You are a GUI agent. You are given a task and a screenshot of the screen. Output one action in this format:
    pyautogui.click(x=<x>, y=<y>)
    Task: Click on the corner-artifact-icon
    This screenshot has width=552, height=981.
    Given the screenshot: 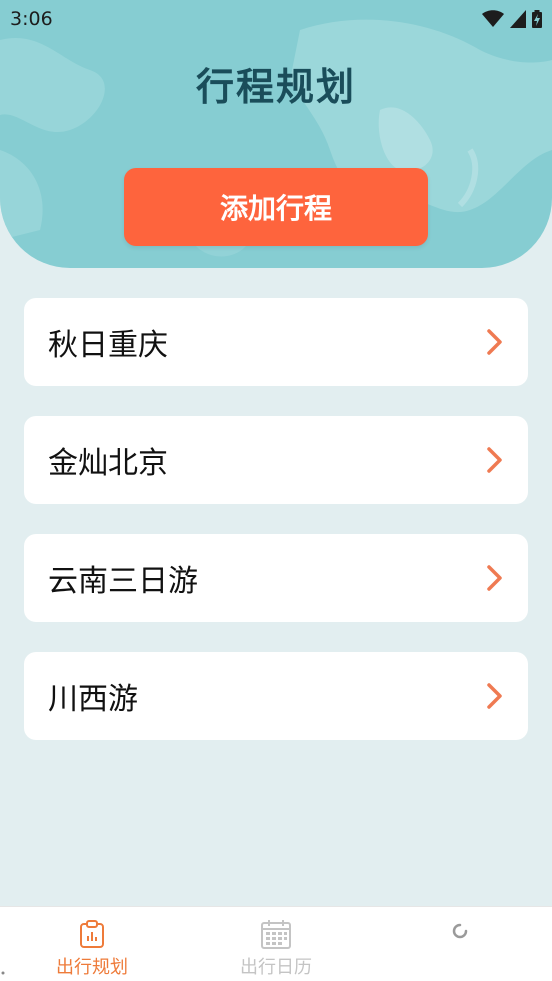 What is the action you would take?
    pyautogui.click(x=3, y=973)
    